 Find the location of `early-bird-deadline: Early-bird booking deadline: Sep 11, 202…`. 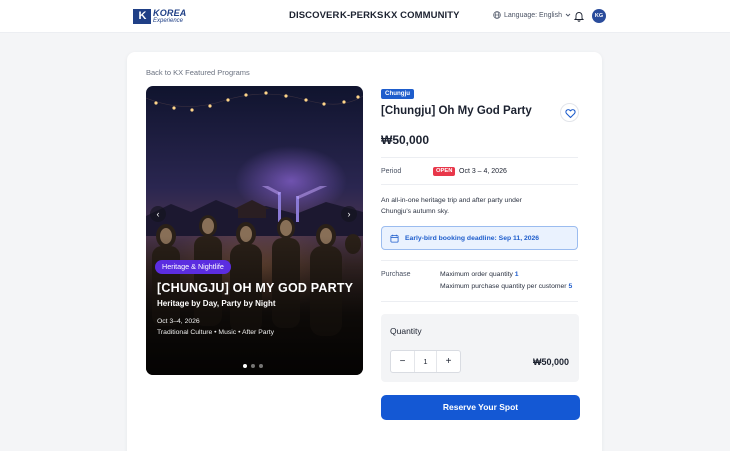

early-bird-deadline: Early-bird booking deadline: Sep 11, 202… is located at coordinates (472, 238).